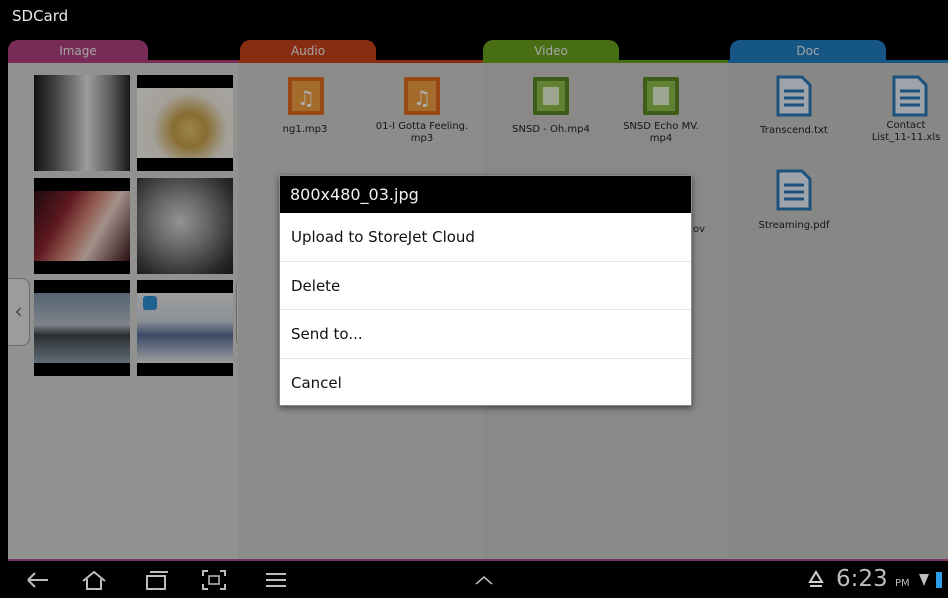  What do you see at coordinates (939, 580) in the screenshot?
I see `battery-icon` at bounding box center [939, 580].